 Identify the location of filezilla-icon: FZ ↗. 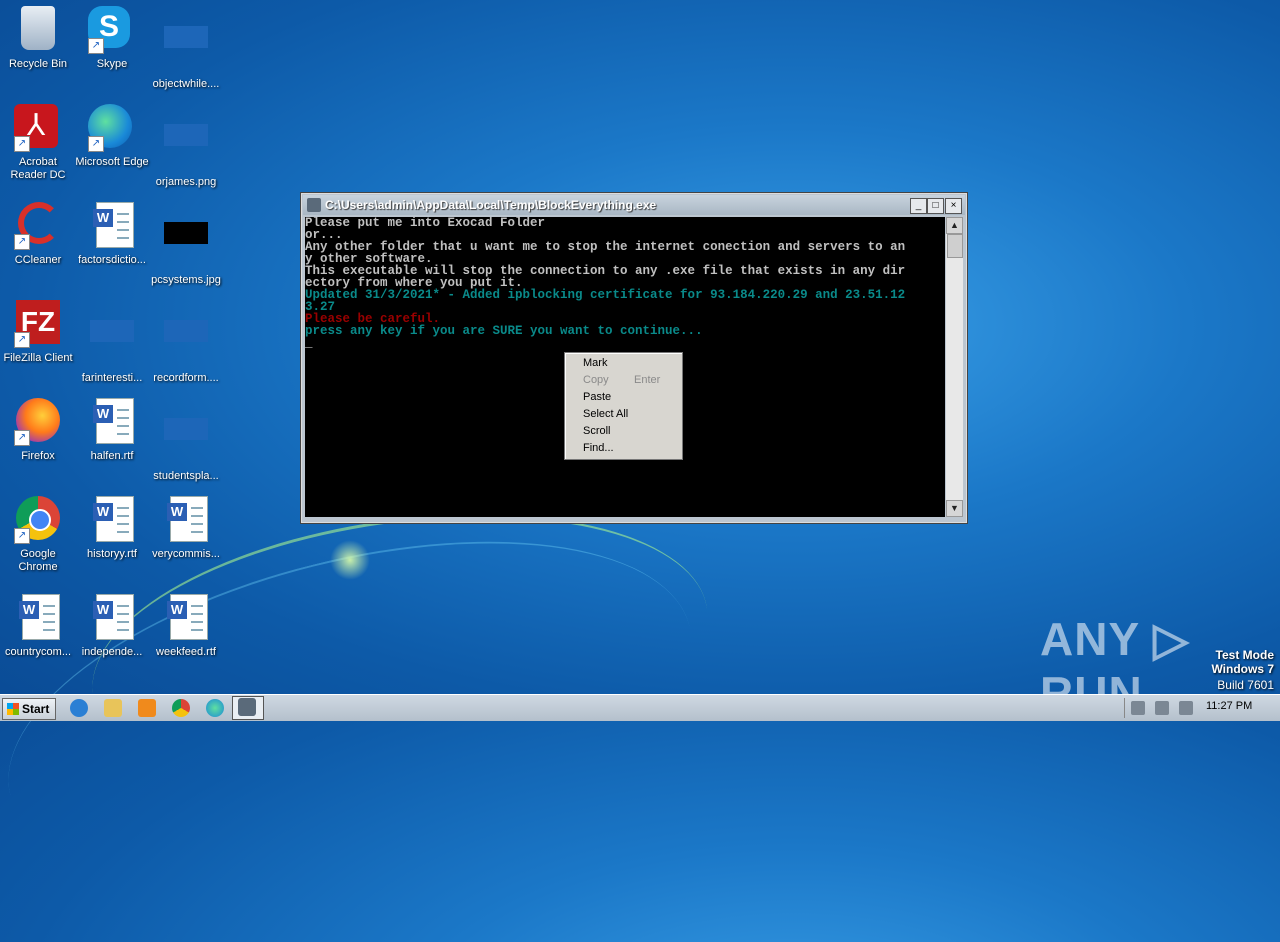
(38, 324).